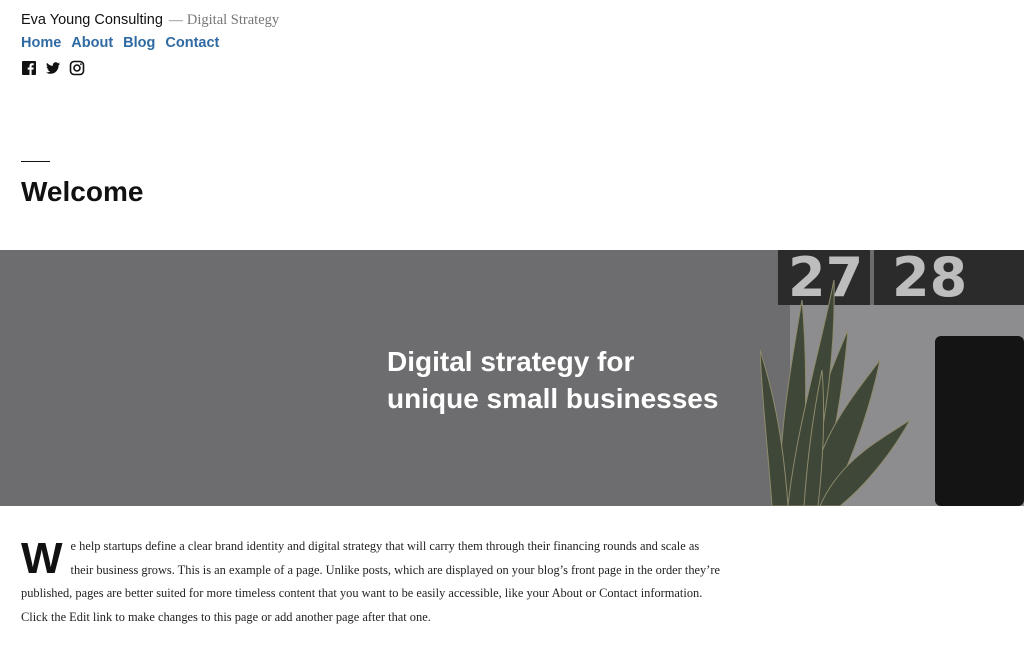  Describe the element at coordinates (192, 43) in the screenshot. I see `nav-item-contact: Contact` at that location.